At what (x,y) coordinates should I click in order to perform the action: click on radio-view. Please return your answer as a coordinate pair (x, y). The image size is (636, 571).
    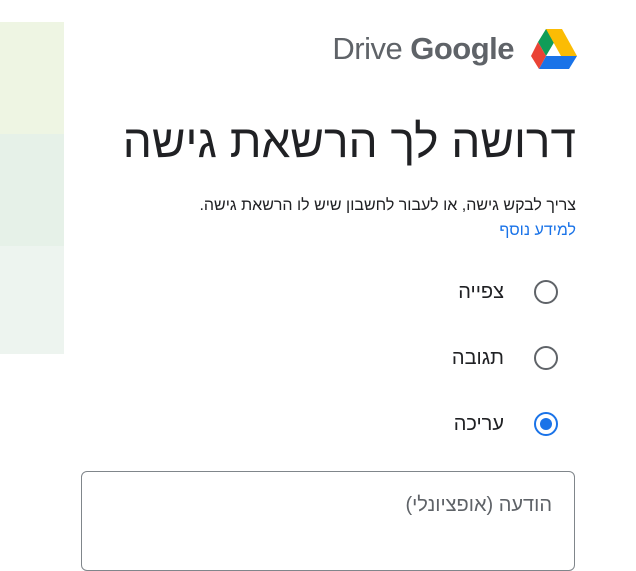
    Looking at the image, I should click on (546, 292).